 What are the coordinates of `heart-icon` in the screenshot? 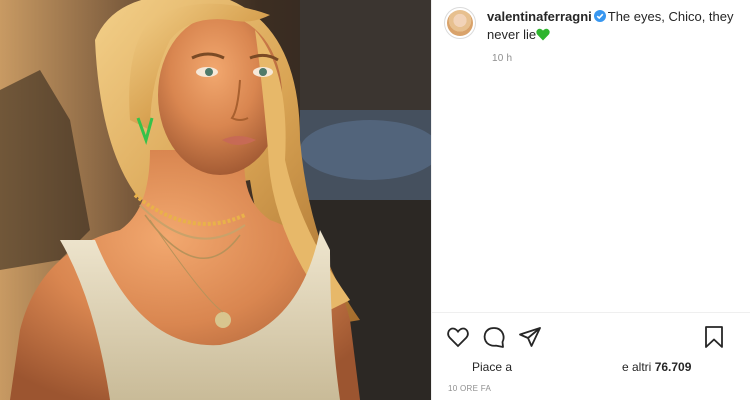 It's located at (458, 337).